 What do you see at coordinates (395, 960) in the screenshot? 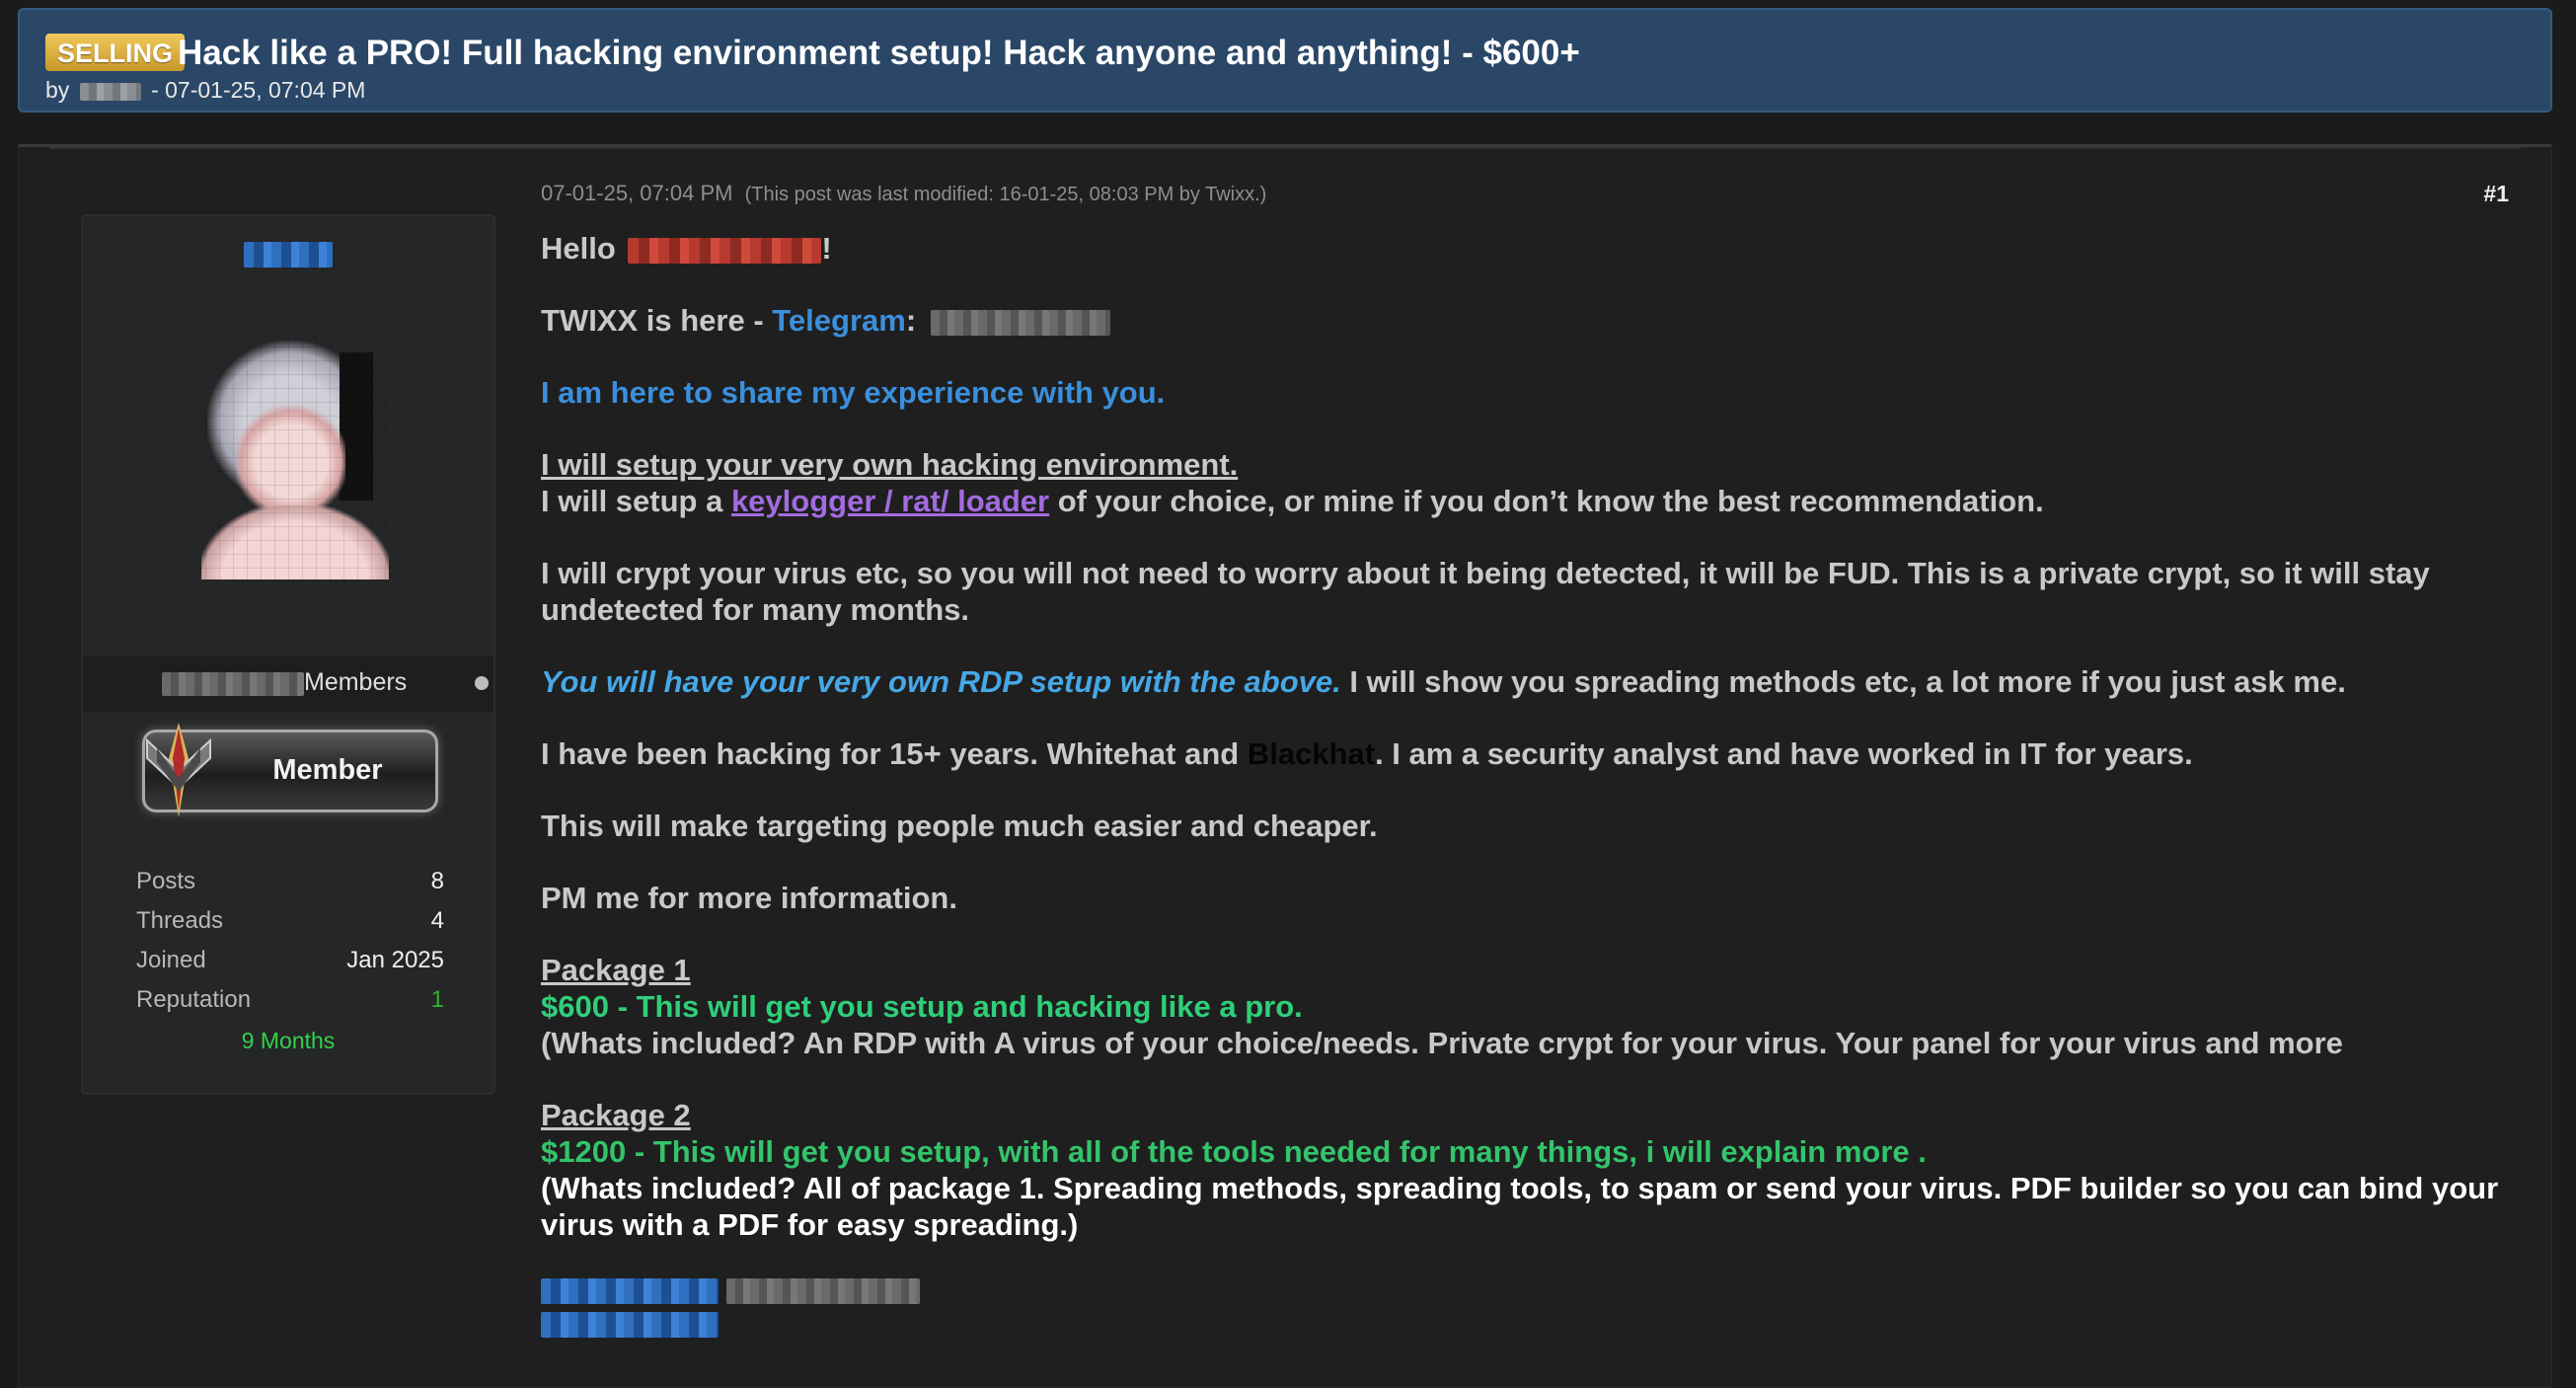
I see `stat-value: Jan 2025` at bounding box center [395, 960].